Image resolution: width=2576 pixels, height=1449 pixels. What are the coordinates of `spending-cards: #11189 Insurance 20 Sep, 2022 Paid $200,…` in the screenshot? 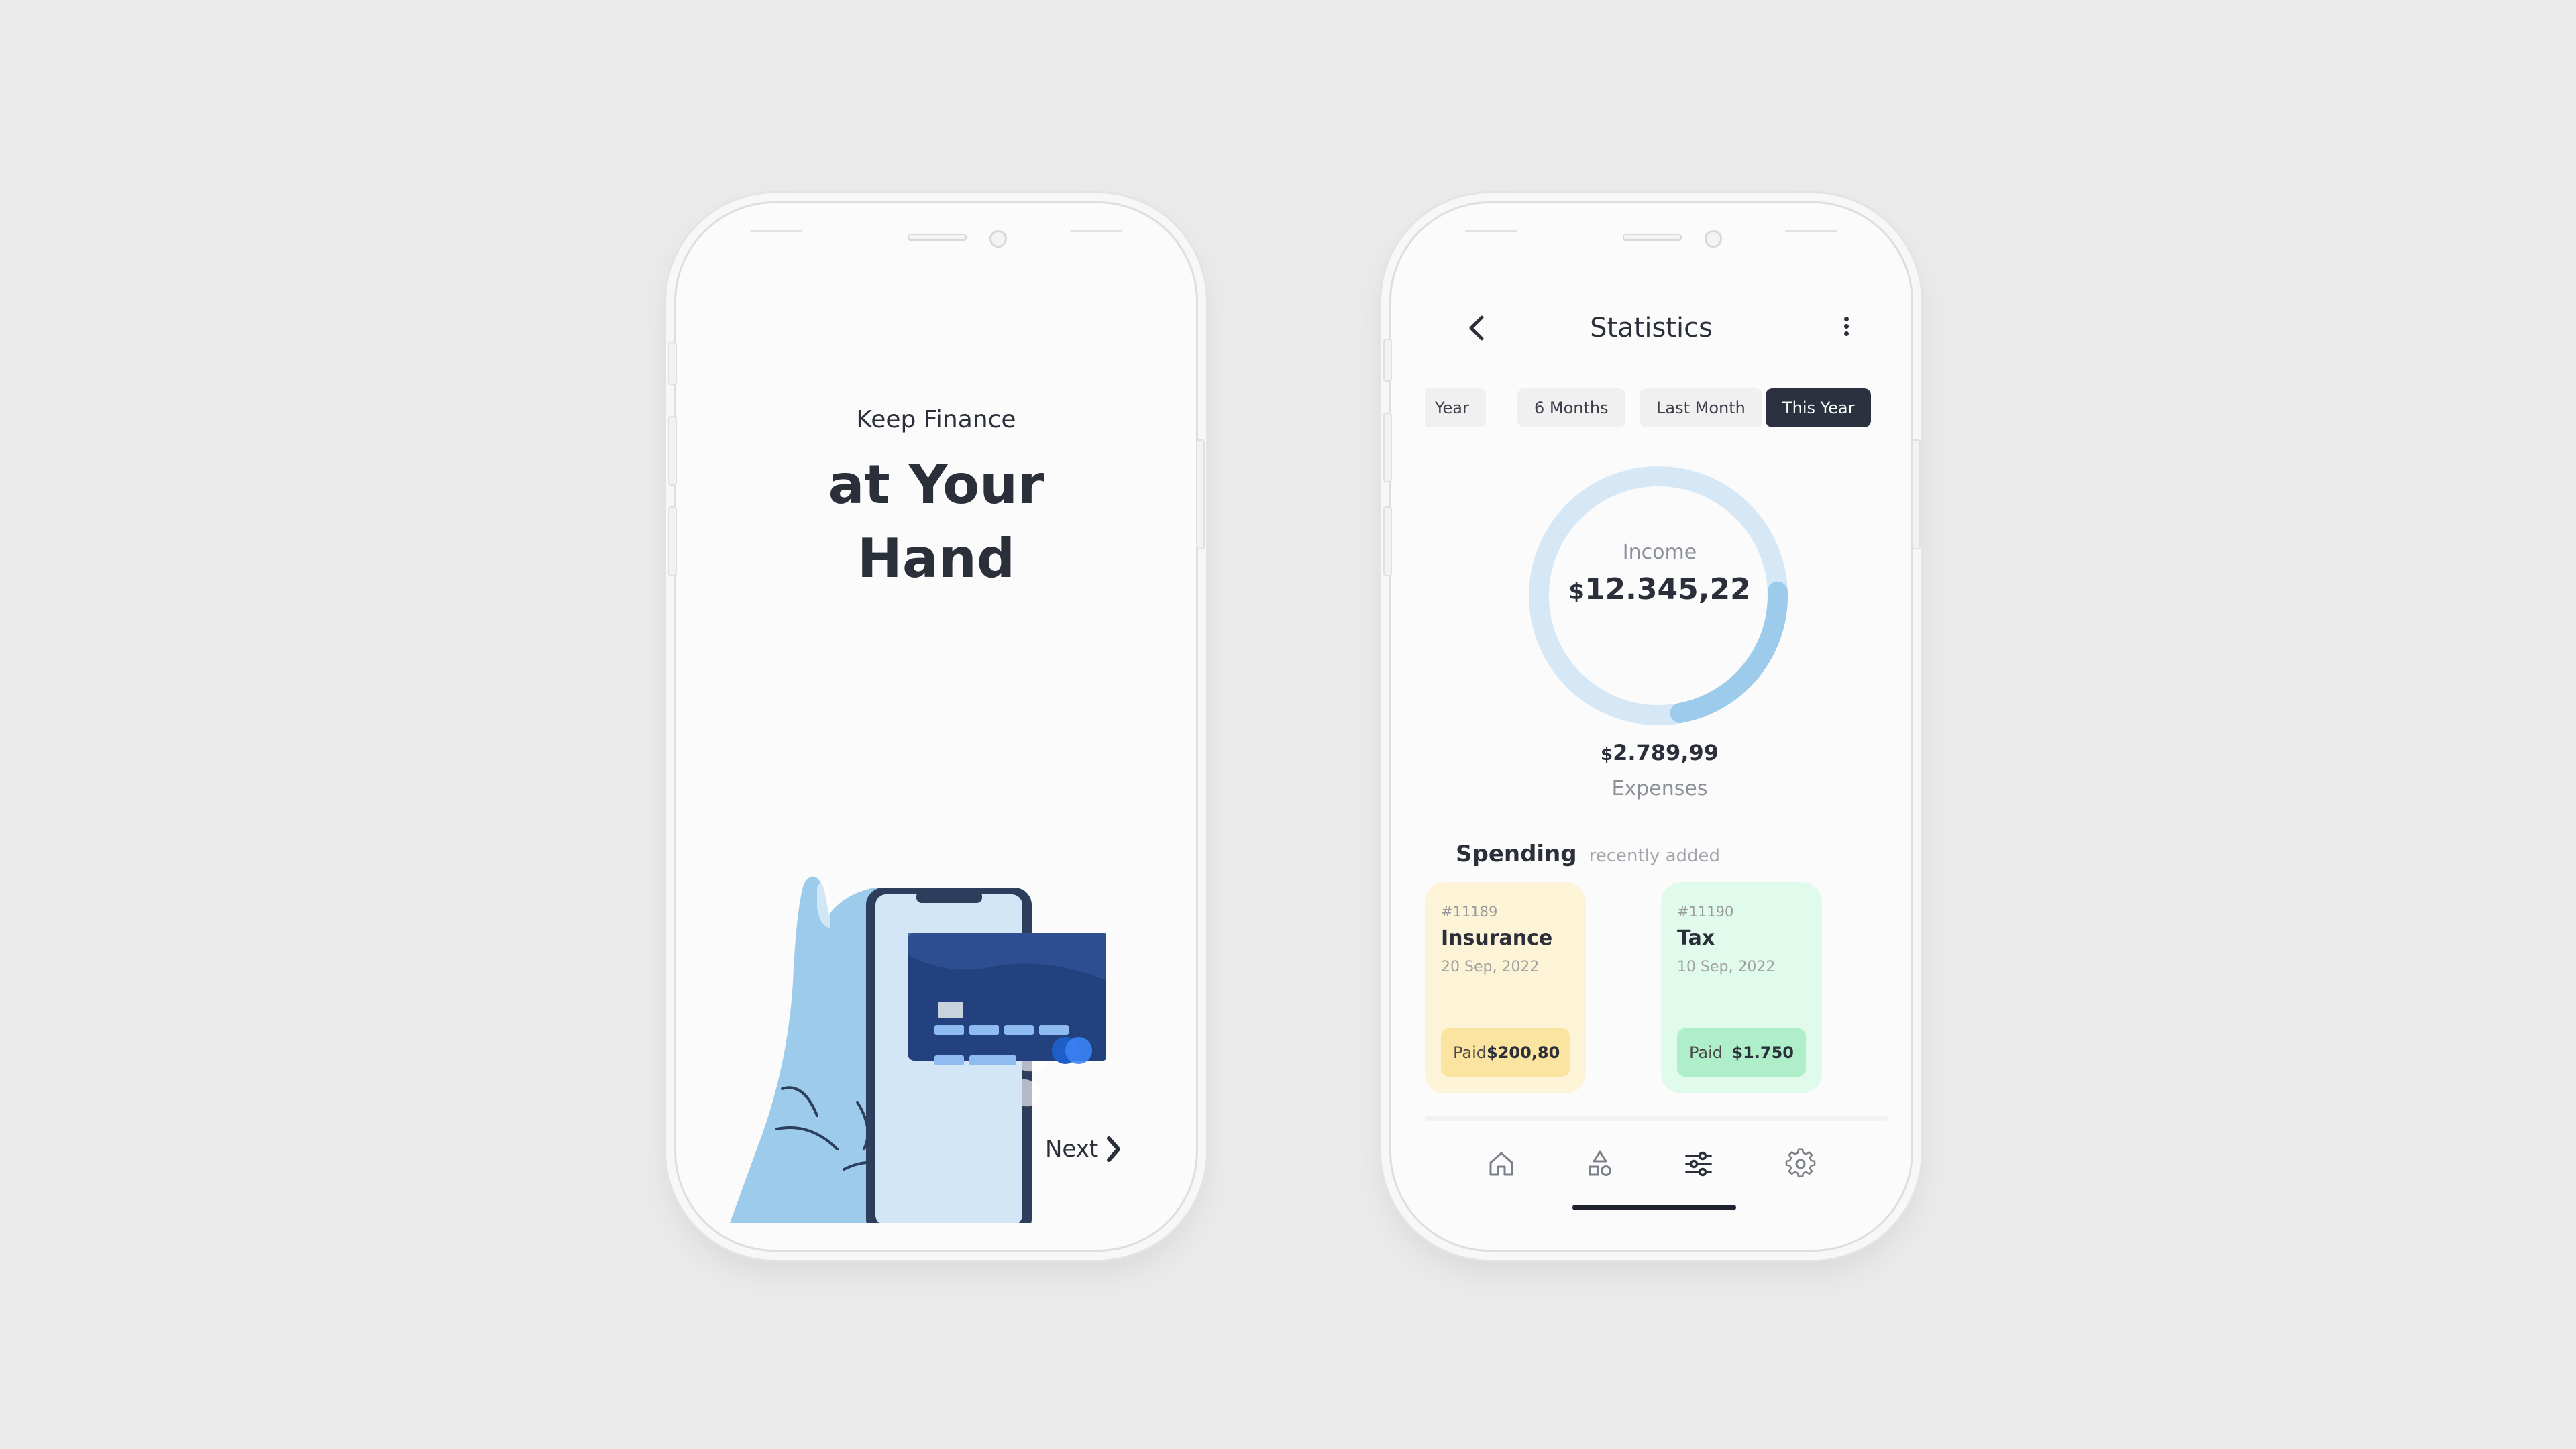 It's located at (1656, 993).